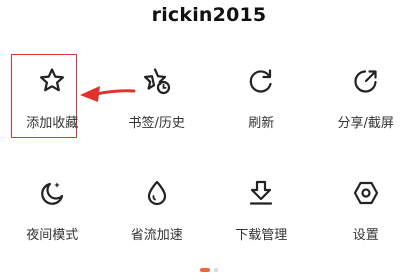 This screenshot has width=418, height=277. I want to click on share-icon, so click(366, 81).